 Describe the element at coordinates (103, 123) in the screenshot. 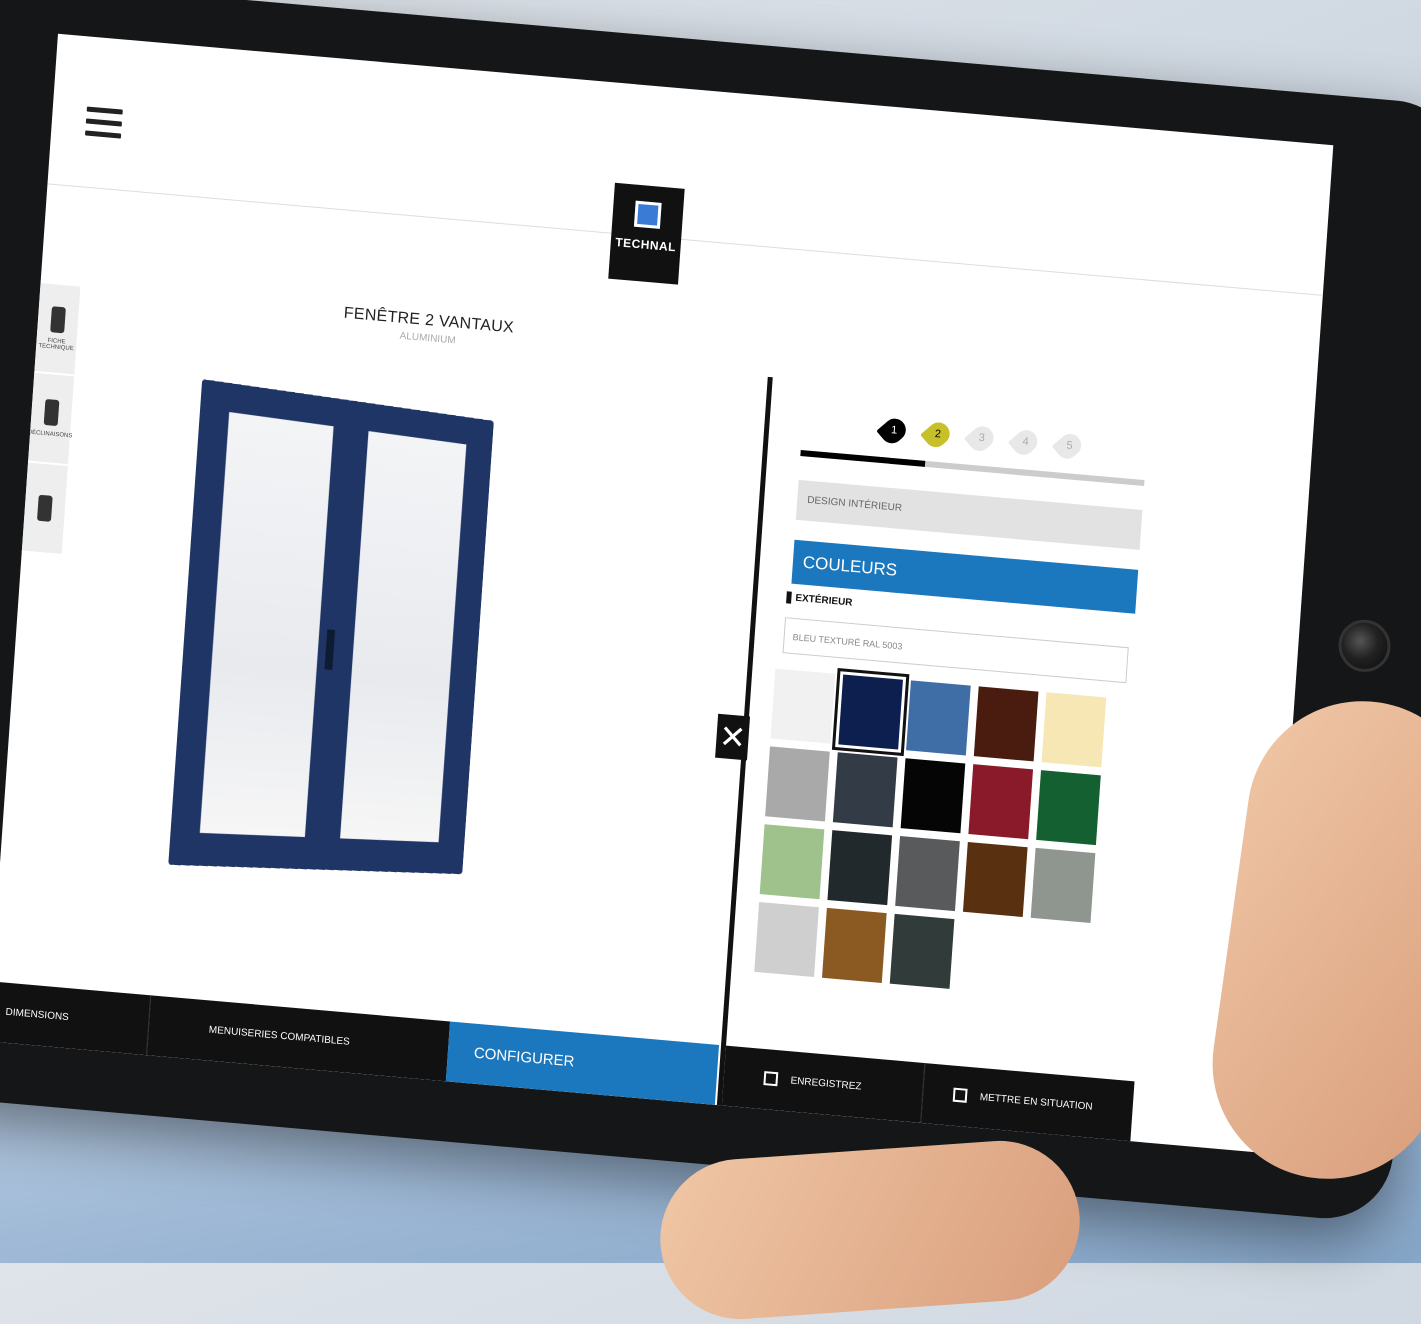

I see `hamburger-menu-icon` at that location.